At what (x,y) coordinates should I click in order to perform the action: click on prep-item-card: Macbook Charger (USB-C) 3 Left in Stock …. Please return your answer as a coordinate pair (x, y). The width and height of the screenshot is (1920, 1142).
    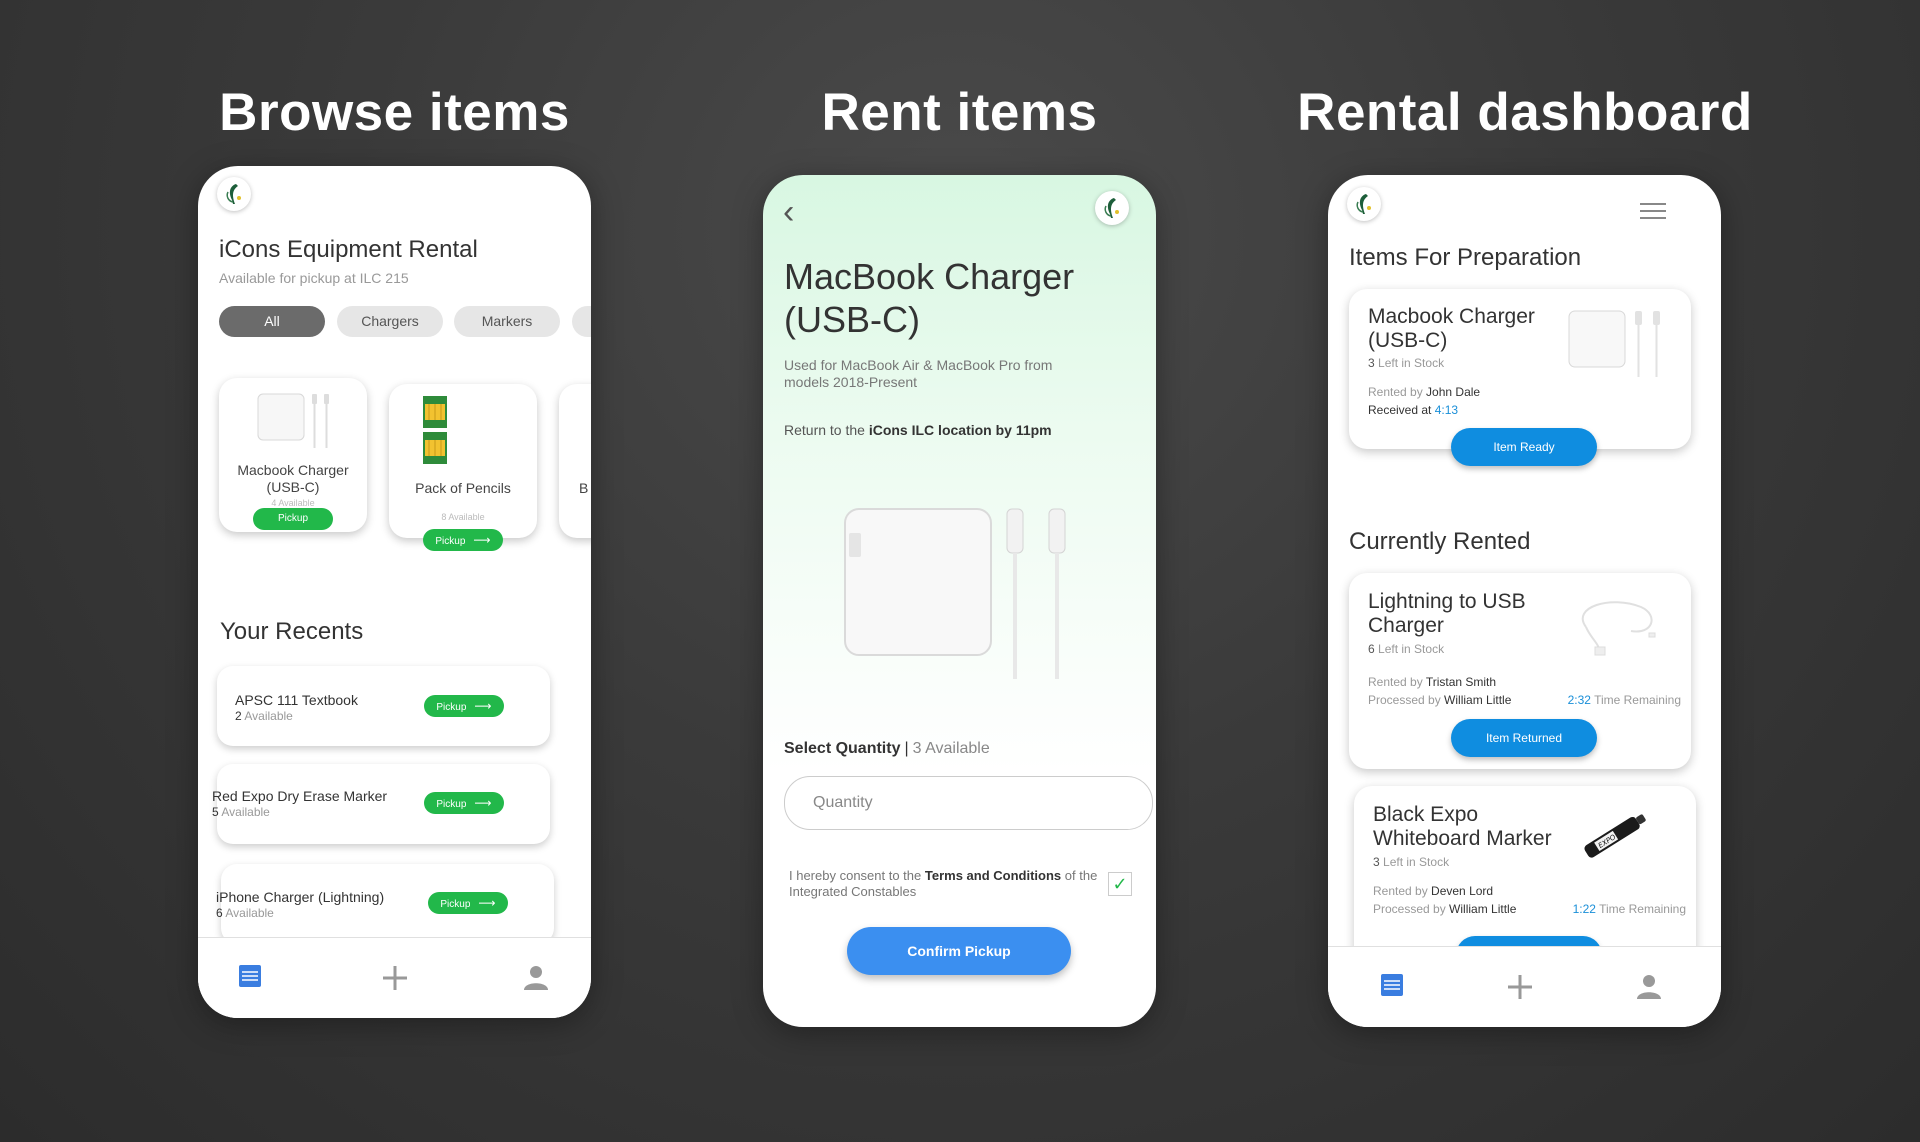
    Looking at the image, I should click on (1520, 377).